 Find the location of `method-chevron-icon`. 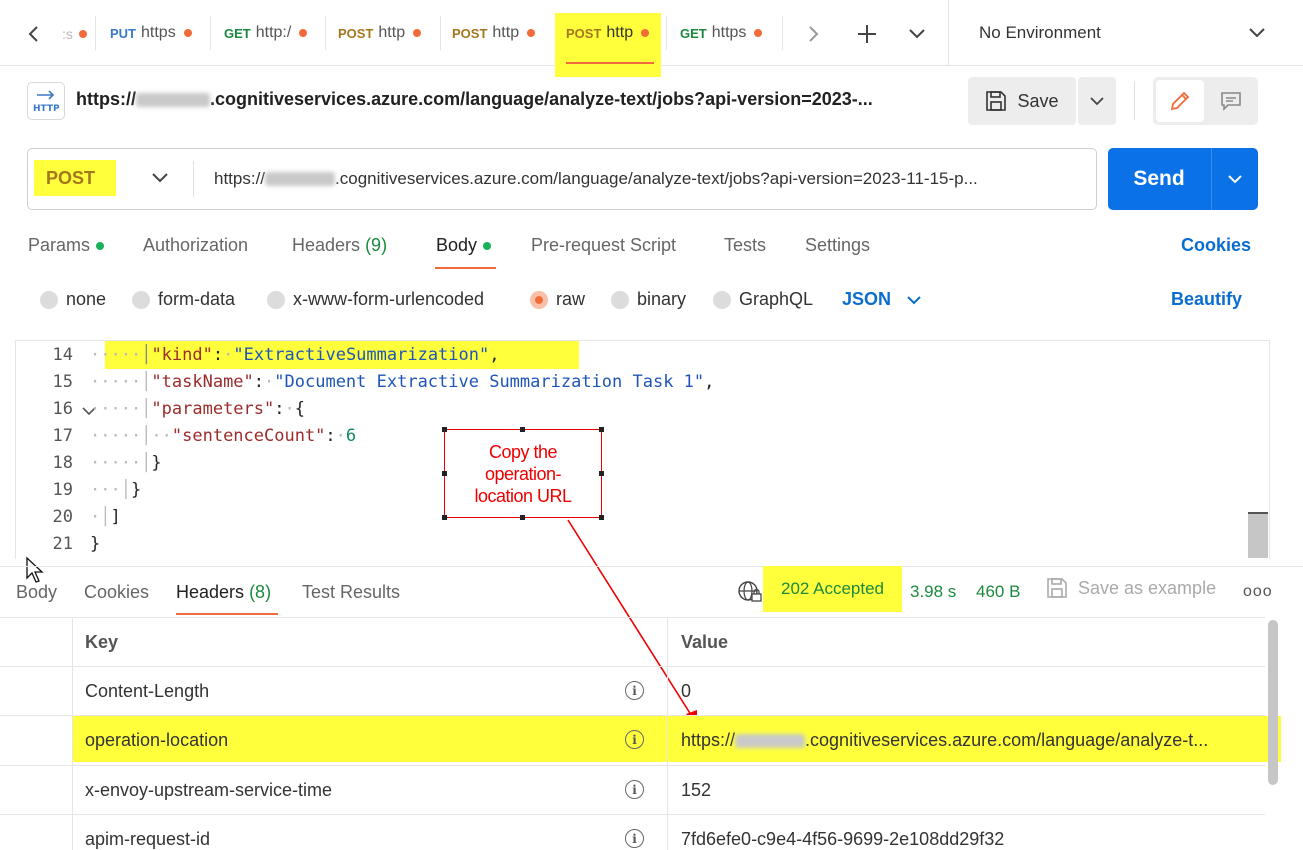

method-chevron-icon is located at coordinates (160, 178).